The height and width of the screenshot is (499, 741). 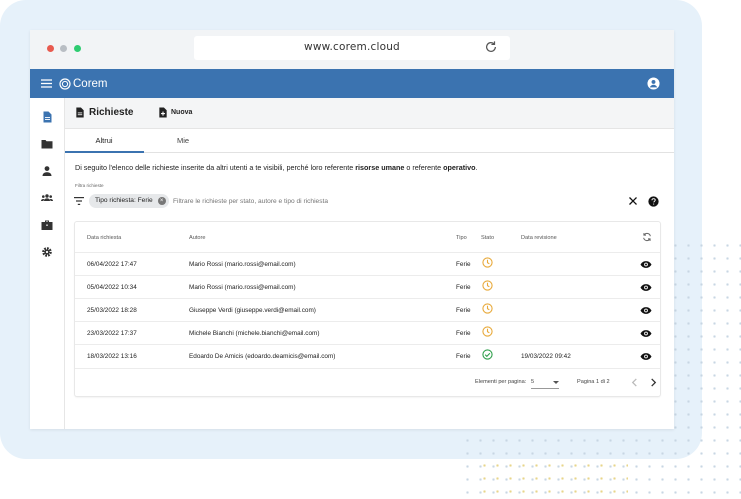 What do you see at coordinates (487, 238) in the screenshot?
I see `column-header: Stato` at bounding box center [487, 238].